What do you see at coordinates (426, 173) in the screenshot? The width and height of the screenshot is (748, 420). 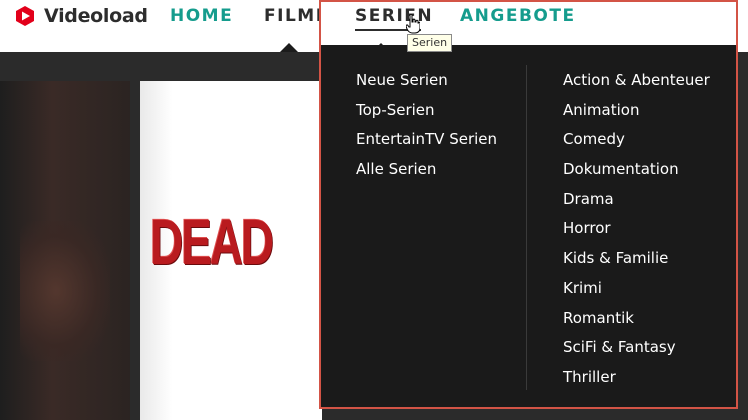 I see `menu-item-alle-serien: Alle Serien` at bounding box center [426, 173].